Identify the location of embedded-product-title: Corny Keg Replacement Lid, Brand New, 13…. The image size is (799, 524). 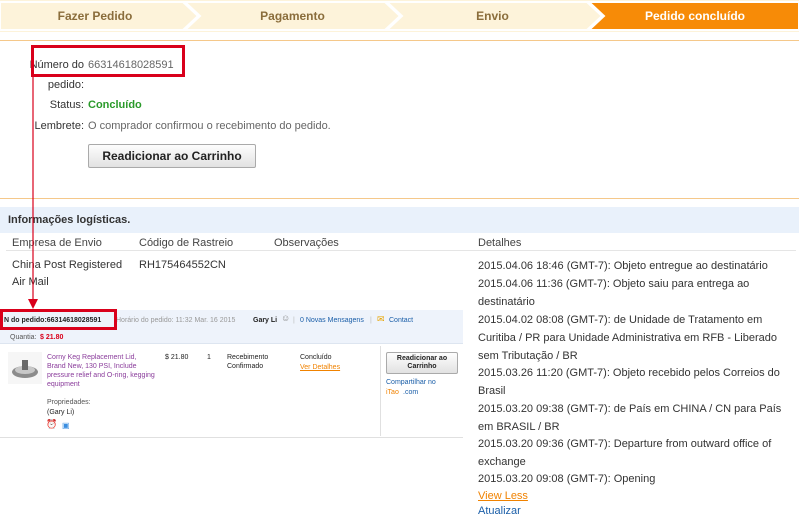
(101, 371).